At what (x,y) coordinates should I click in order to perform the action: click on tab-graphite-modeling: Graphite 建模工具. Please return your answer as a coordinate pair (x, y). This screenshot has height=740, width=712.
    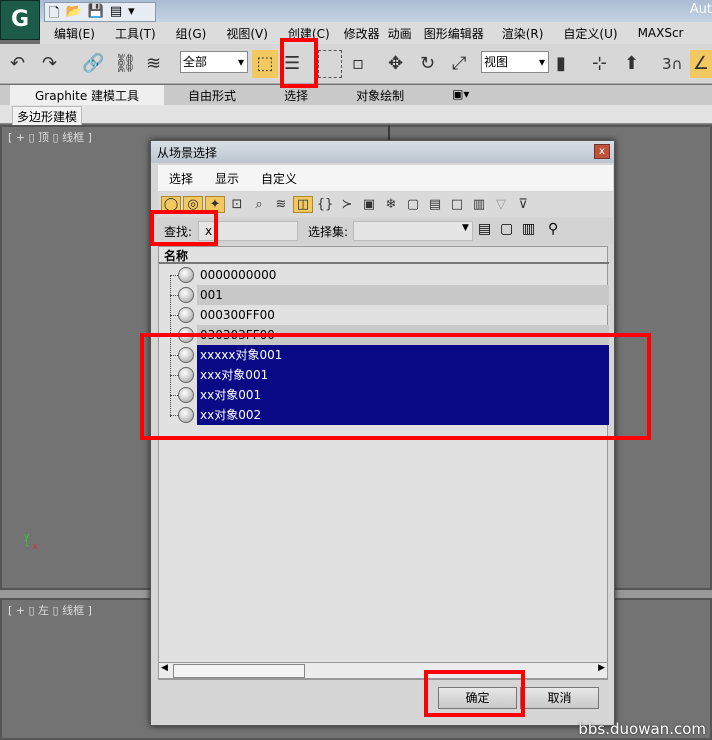
    Looking at the image, I should click on (87, 95).